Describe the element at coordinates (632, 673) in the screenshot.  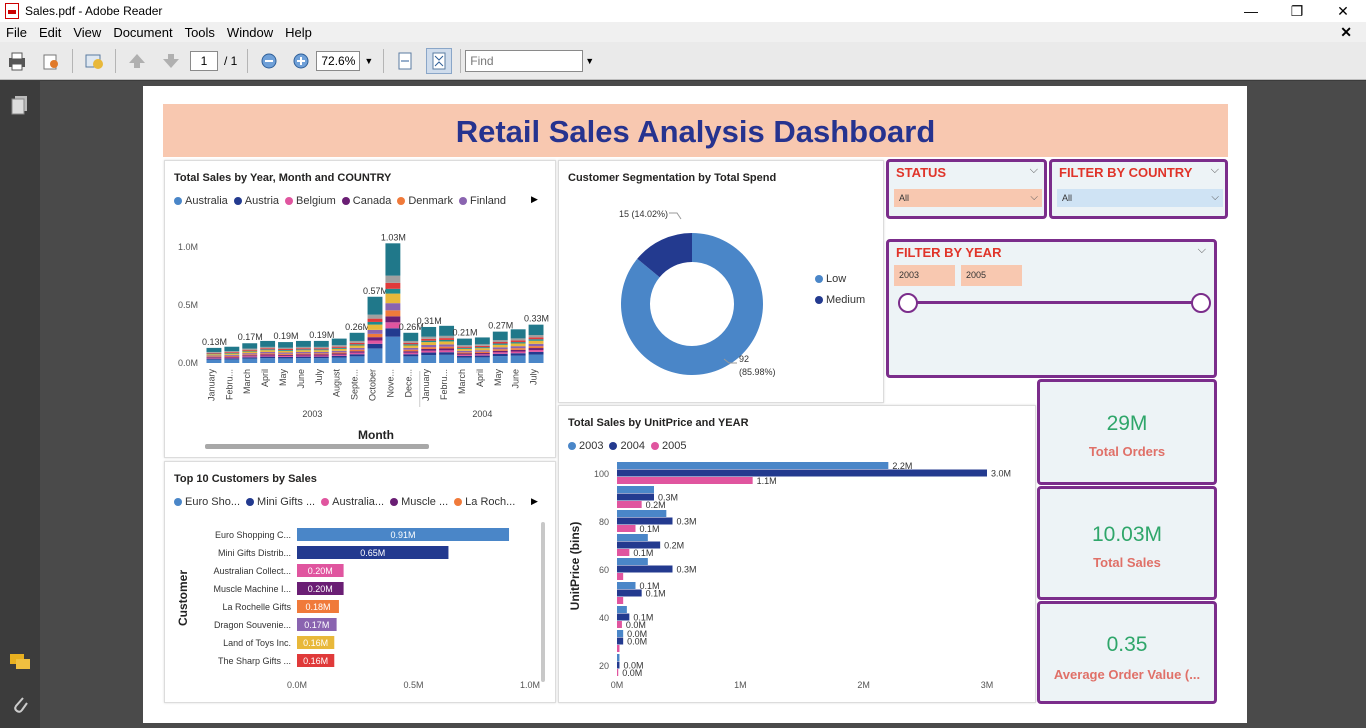
I see `data-label: 0.0M` at that location.